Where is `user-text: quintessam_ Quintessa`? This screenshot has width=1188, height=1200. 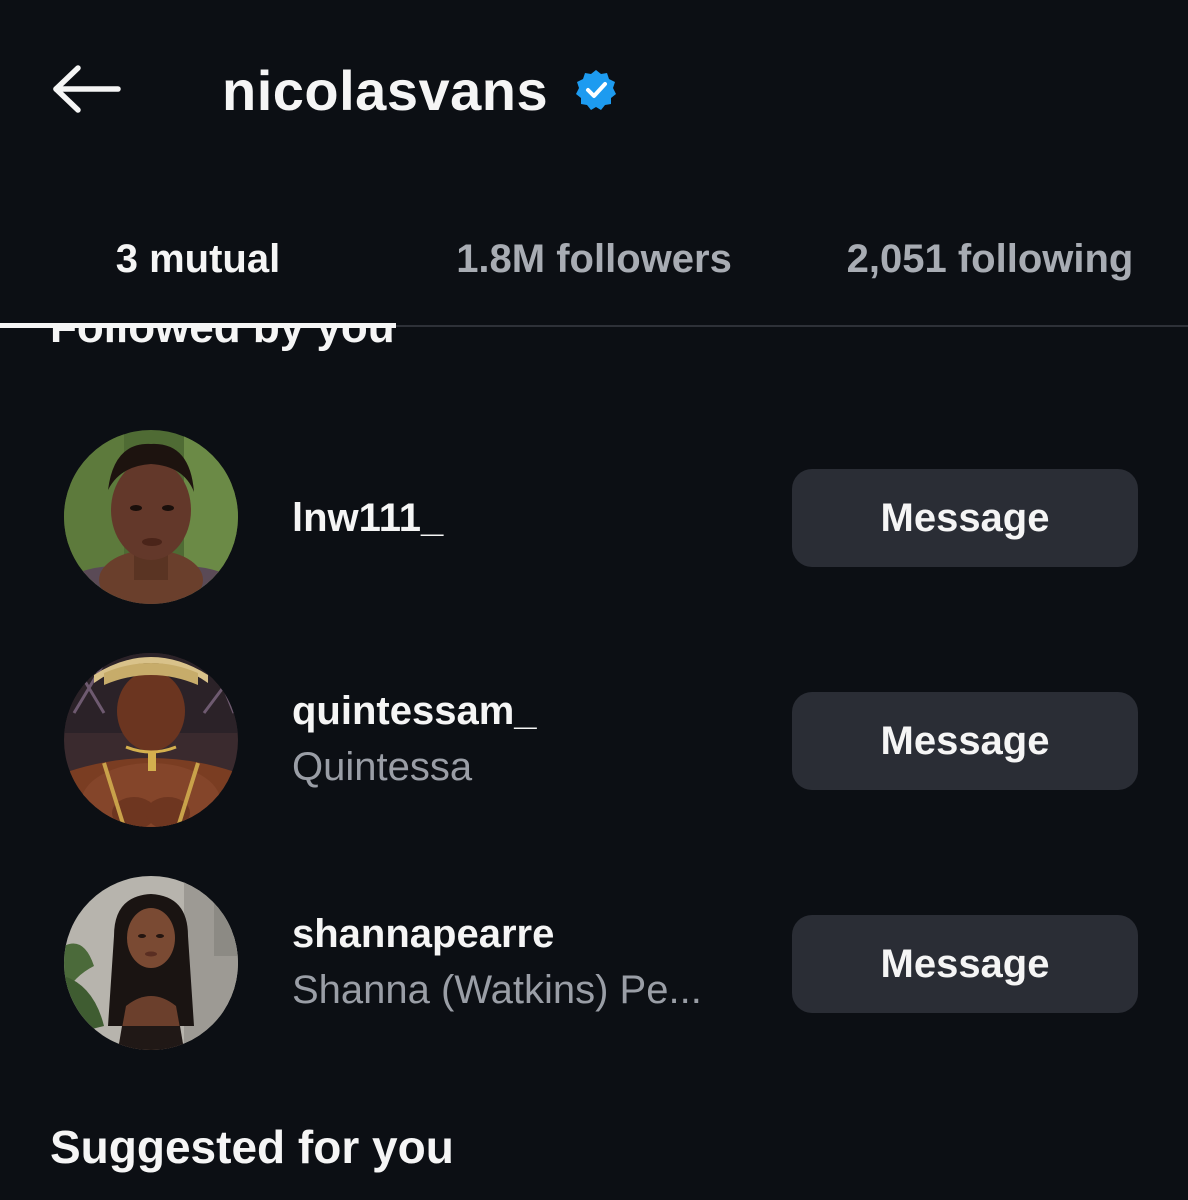 user-text: quintessam_ Quintessa is located at coordinates (414, 739).